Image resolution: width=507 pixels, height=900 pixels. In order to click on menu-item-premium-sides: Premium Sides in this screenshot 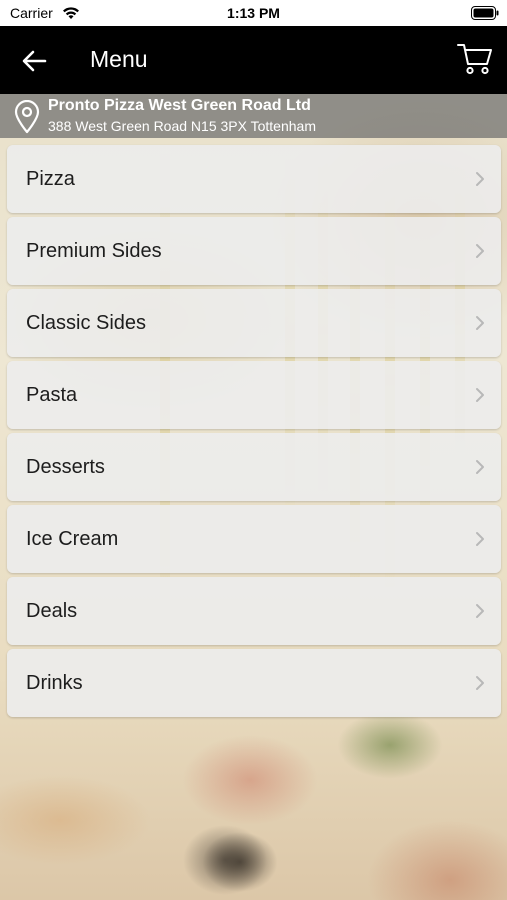, I will do `click(254, 251)`.